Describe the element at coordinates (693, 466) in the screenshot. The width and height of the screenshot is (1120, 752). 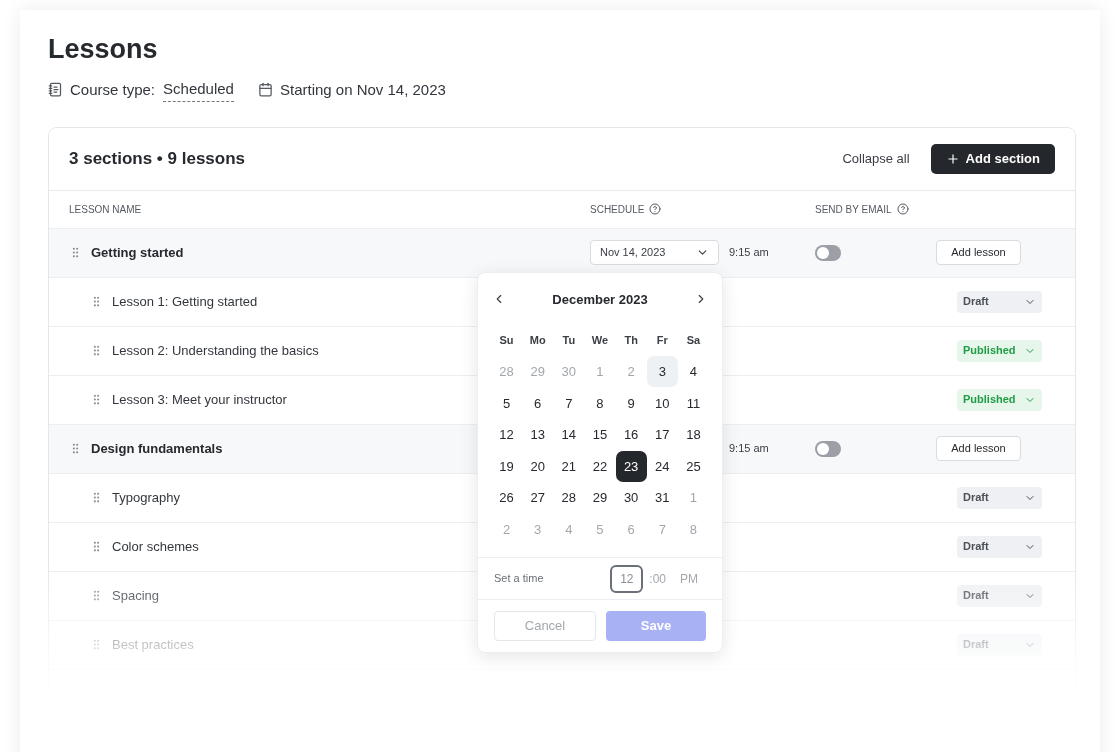
I see `calendar-day: 25` at that location.